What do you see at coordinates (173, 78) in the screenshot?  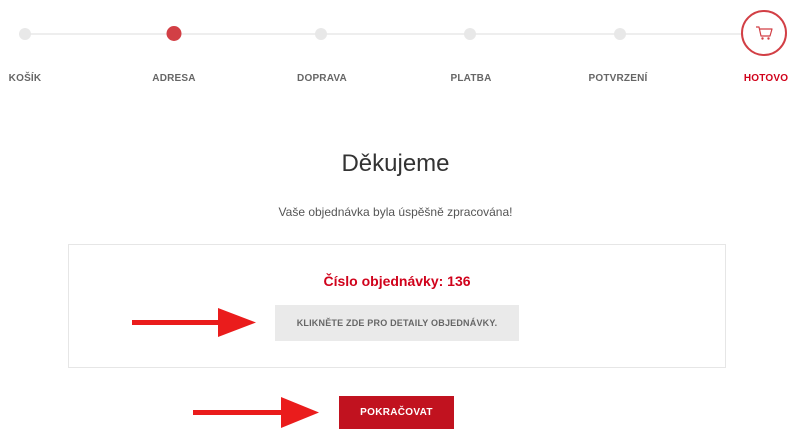 I see `step-label-adresa: ADRESA` at bounding box center [173, 78].